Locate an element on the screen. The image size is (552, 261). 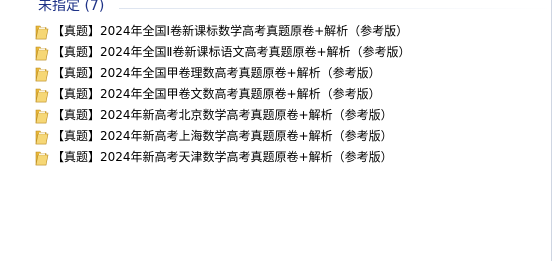
file-name: 【真题】2024年全国甲卷文数高考真题原卷+解析（参考版） is located at coordinates (216, 94).